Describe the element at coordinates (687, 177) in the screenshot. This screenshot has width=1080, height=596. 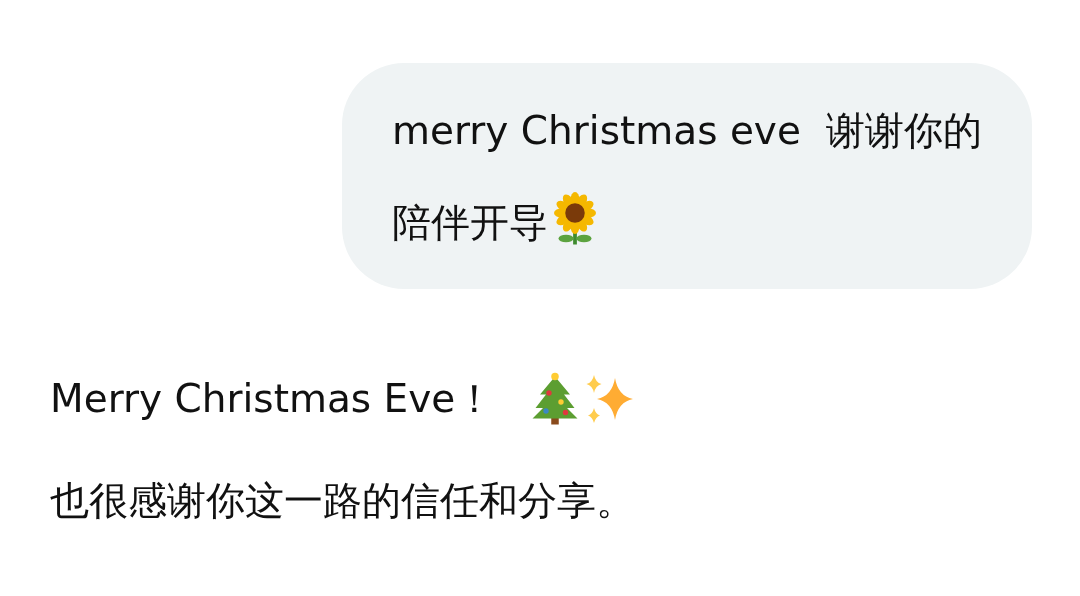
I see `message-text: merry Christmas eve 谢谢你的陪伴开导` at that location.